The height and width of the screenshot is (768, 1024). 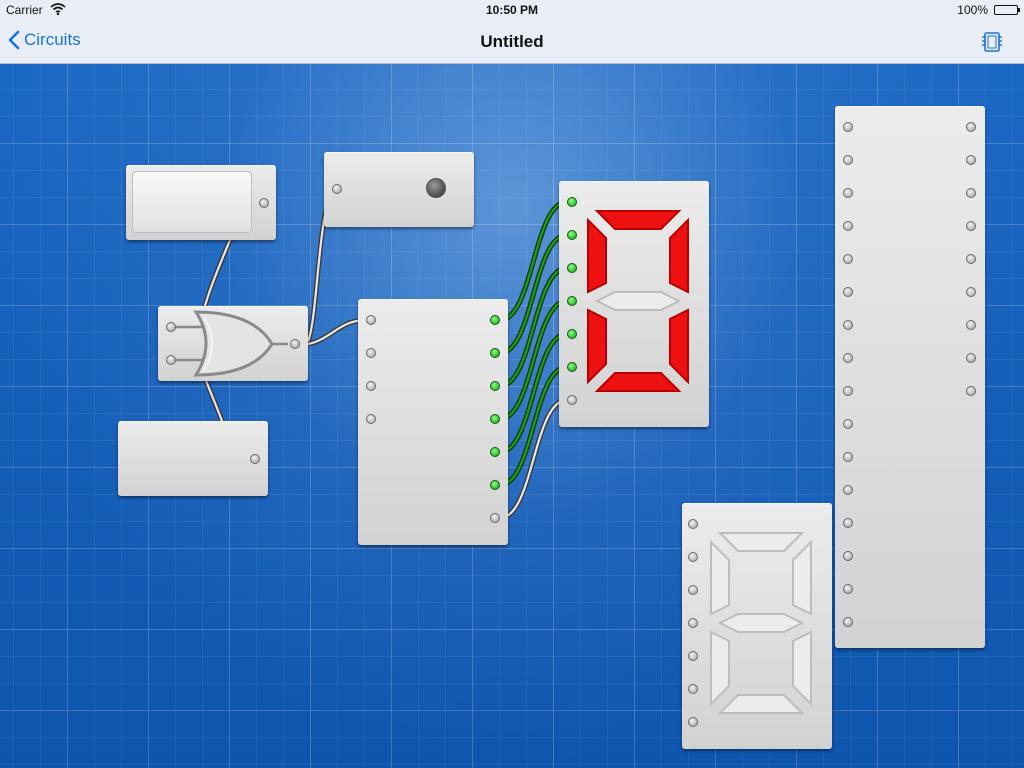 What do you see at coordinates (910, 377) in the screenshot?
I see `ic-chip` at bounding box center [910, 377].